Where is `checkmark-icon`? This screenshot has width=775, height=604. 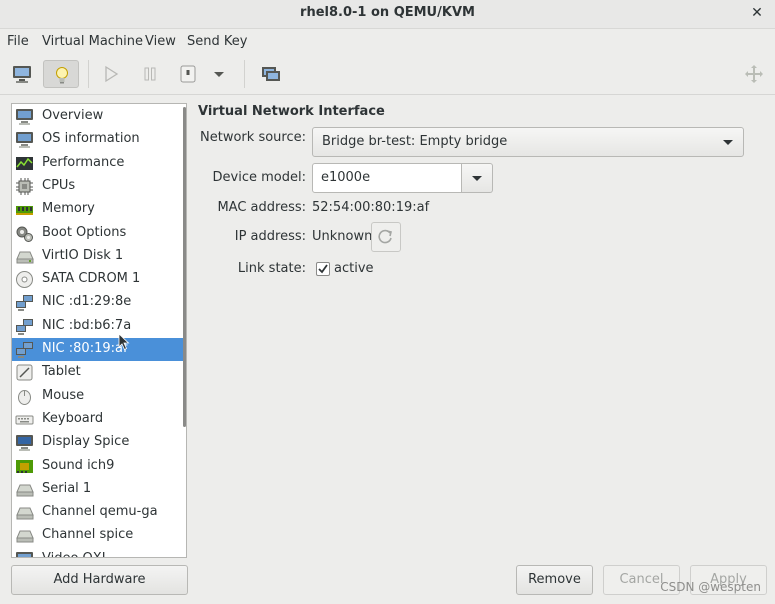
checkmark-icon is located at coordinates (323, 269).